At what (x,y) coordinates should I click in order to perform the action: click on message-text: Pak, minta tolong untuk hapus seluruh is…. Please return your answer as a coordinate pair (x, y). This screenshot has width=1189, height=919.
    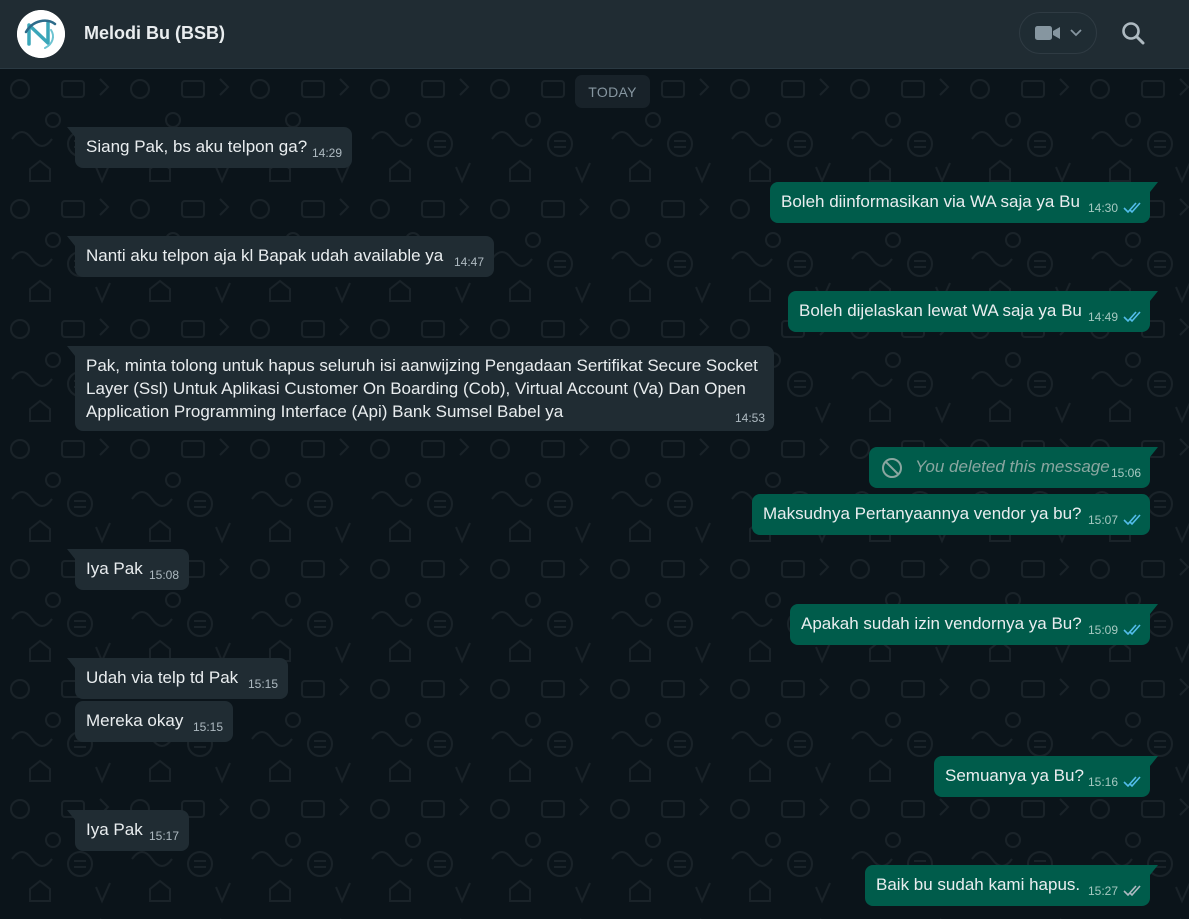
    Looking at the image, I should click on (422, 388).